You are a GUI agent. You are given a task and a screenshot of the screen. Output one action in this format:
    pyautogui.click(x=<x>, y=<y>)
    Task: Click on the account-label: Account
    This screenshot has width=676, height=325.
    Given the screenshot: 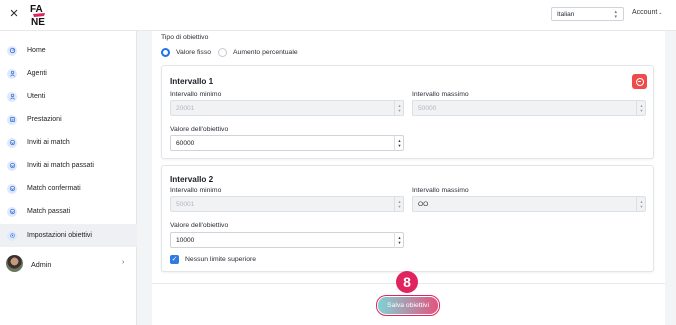 What is the action you would take?
    pyautogui.click(x=645, y=12)
    